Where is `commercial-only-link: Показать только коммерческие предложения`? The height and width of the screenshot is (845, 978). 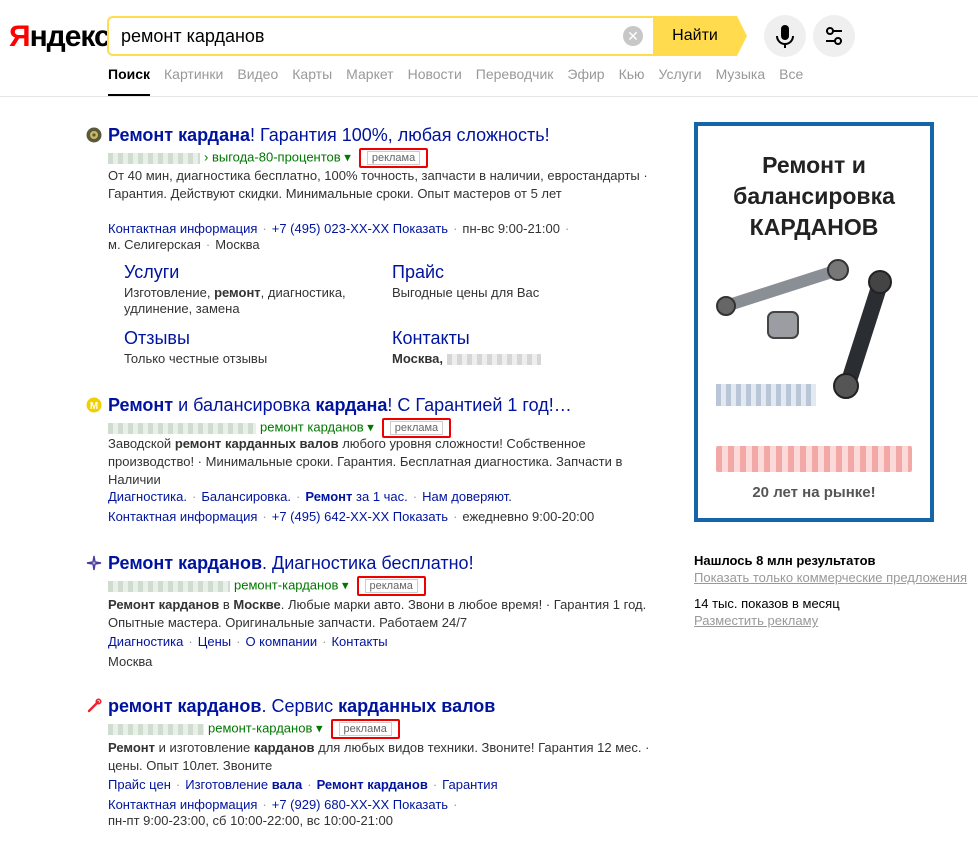 commercial-only-link: Показать только коммерческие предложения is located at coordinates (834, 577).